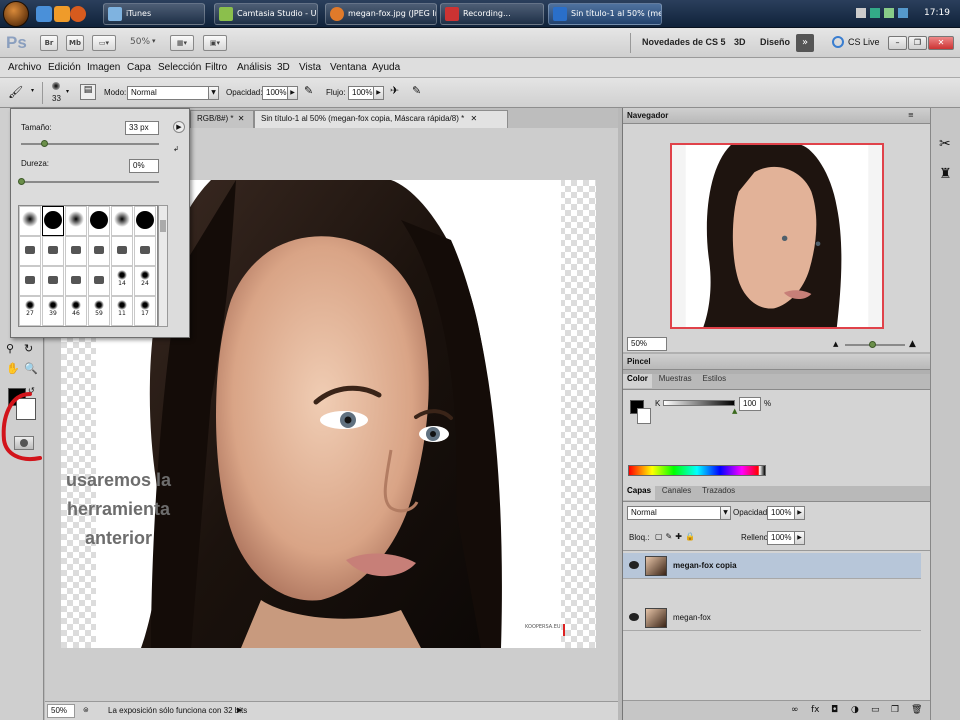 This screenshot has height=720, width=960. Describe the element at coordinates (875, 710) in the screenshot. I see `new-group-icon: ▭` at that location.